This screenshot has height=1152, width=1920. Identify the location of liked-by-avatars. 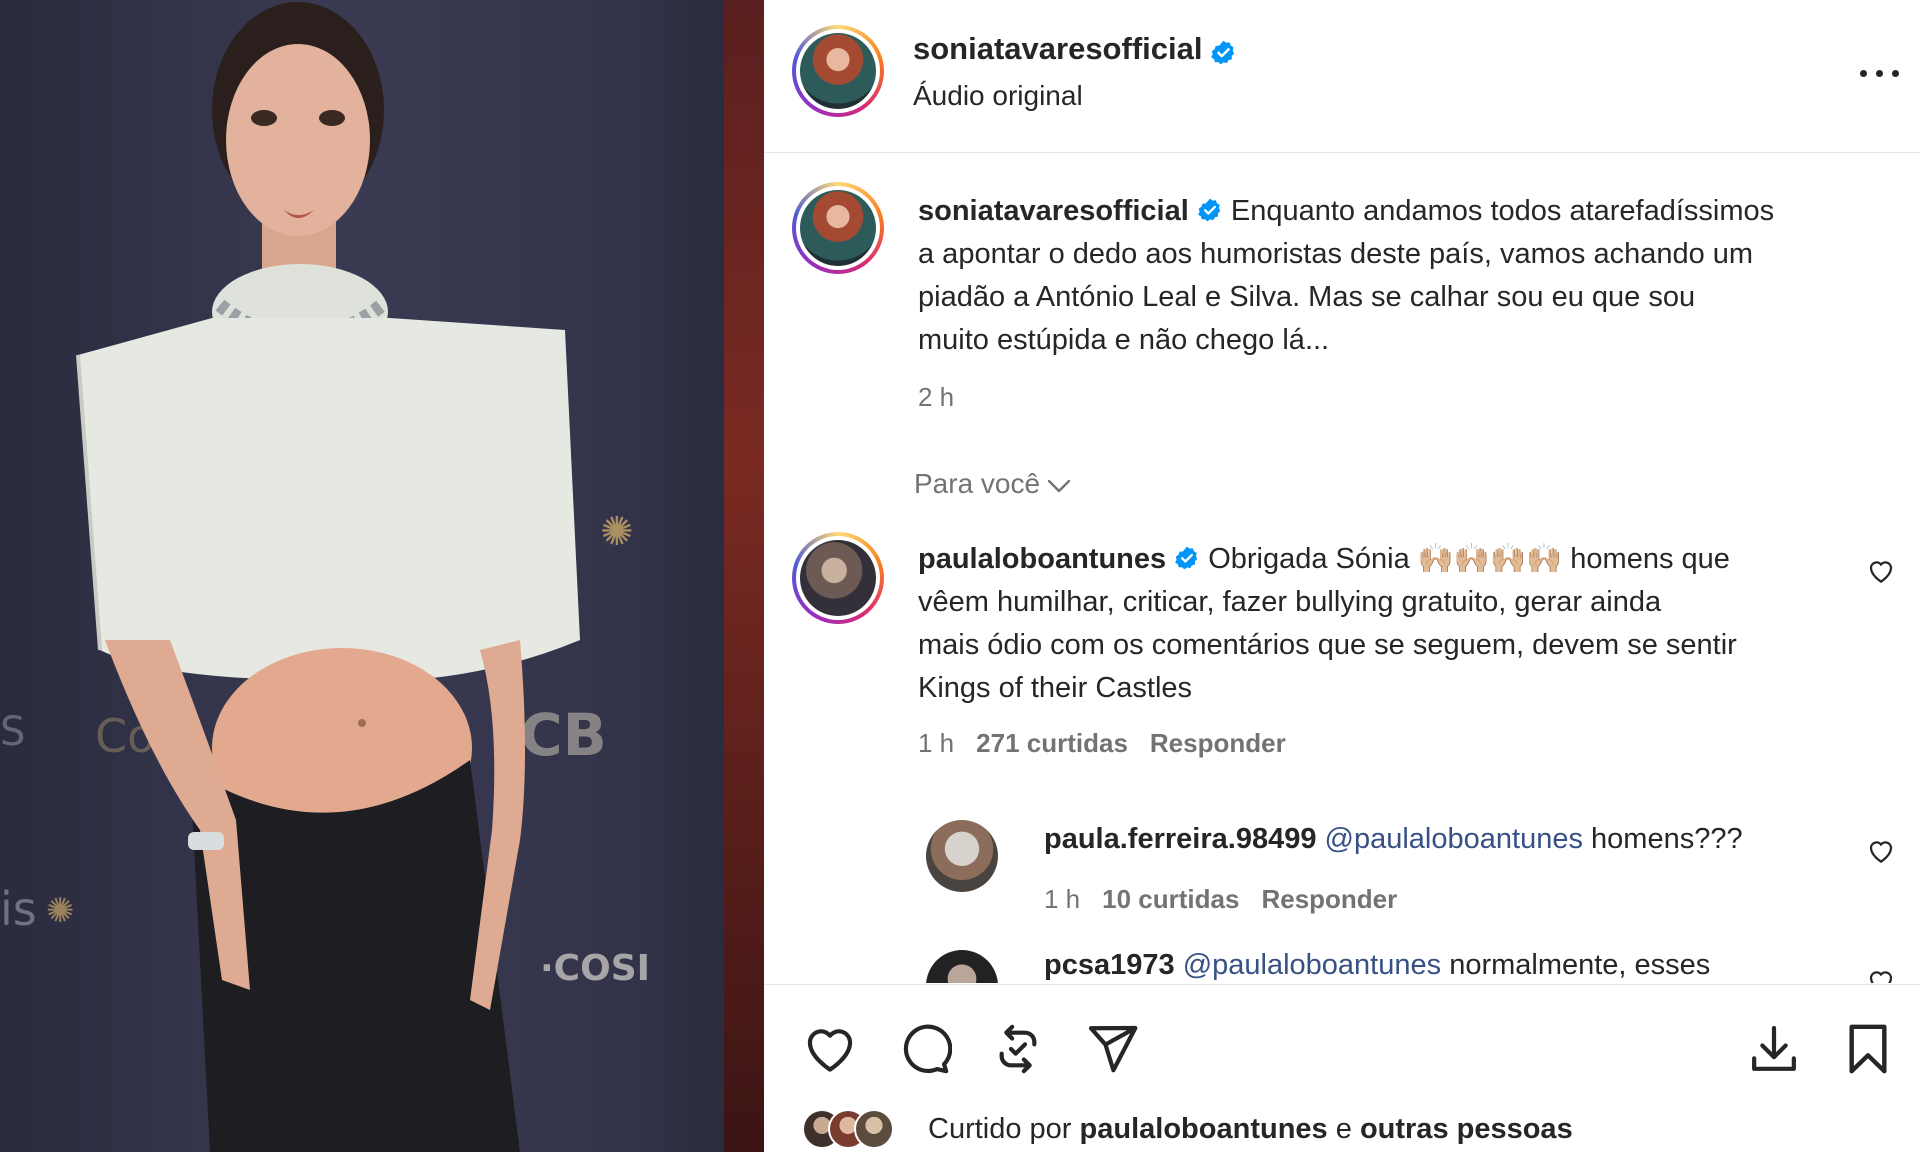
(857, 1129).